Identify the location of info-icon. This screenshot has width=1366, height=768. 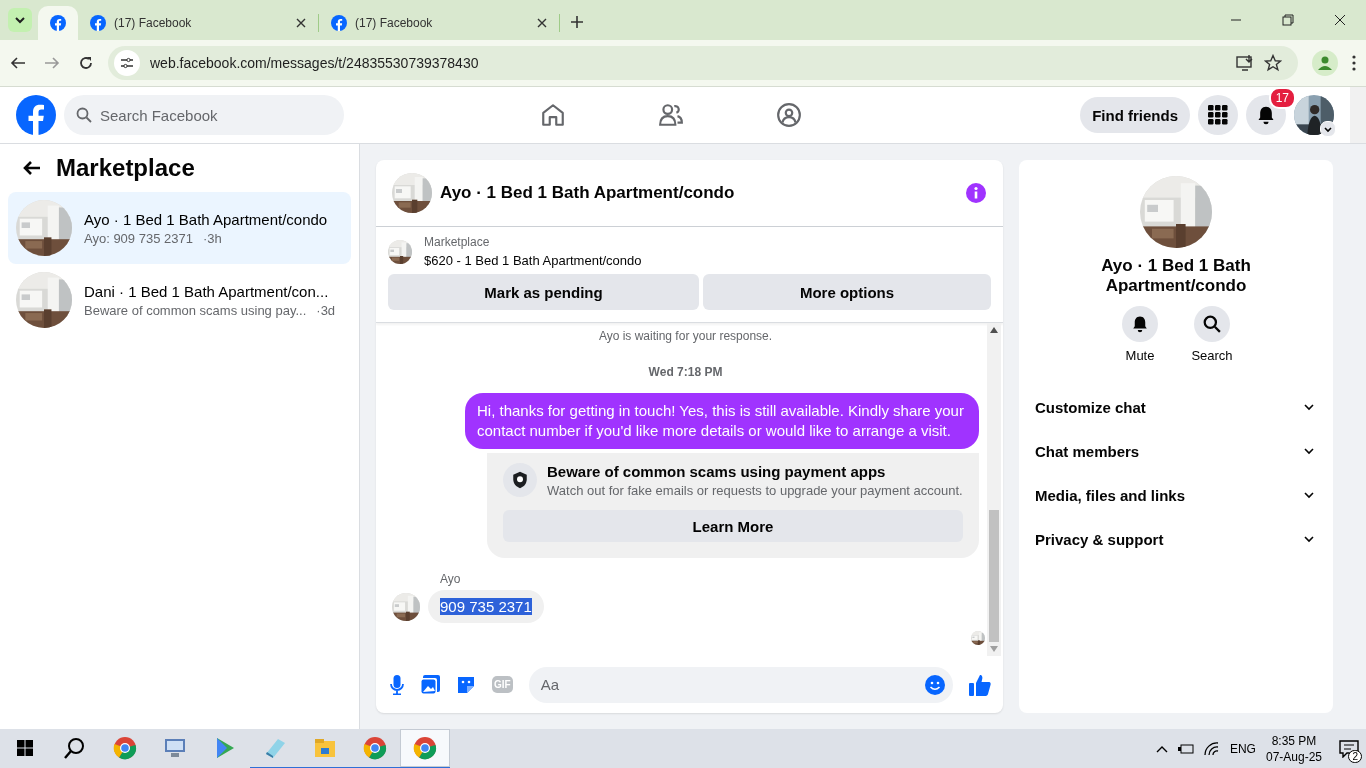
(976, 193).